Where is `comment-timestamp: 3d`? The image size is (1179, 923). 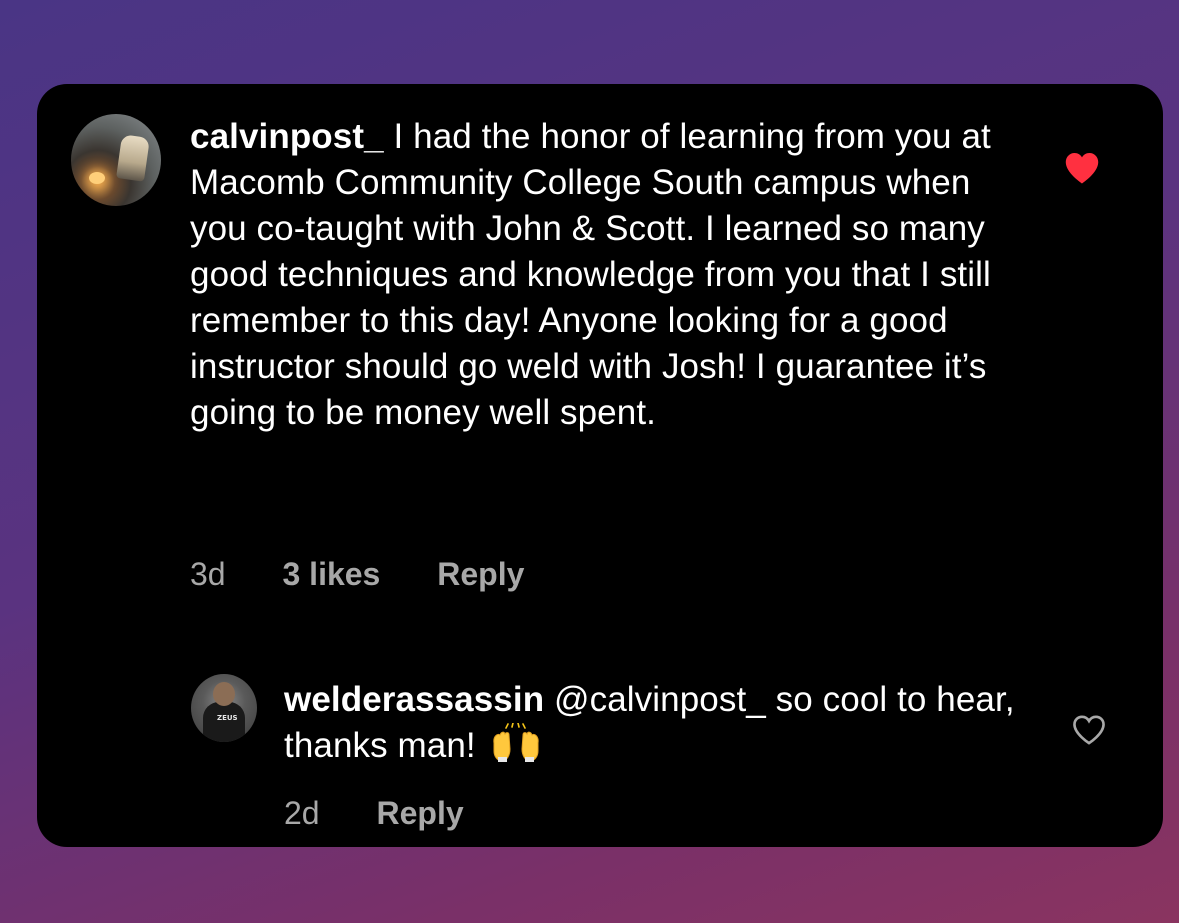 comment-timestamp: 3d is located at coordinates (208, 574).